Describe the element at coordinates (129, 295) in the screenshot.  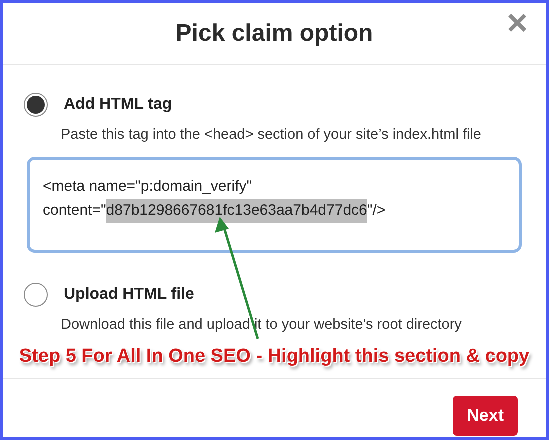
I see `option-label: Upload HTML file` at that location.